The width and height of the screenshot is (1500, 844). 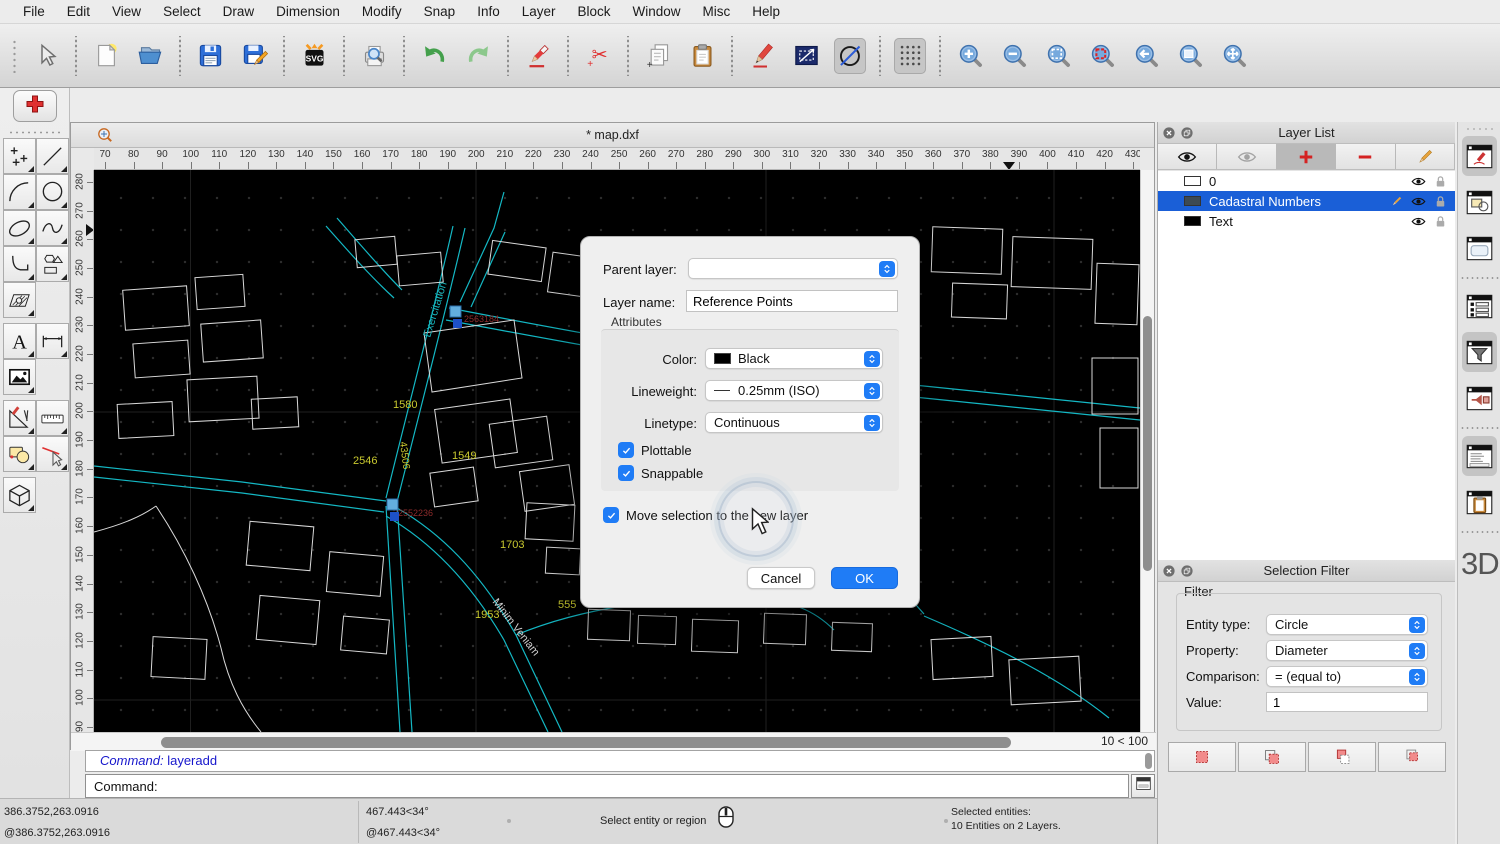 I want to click on menu-draw: Draw, so click(x=239, y=12).